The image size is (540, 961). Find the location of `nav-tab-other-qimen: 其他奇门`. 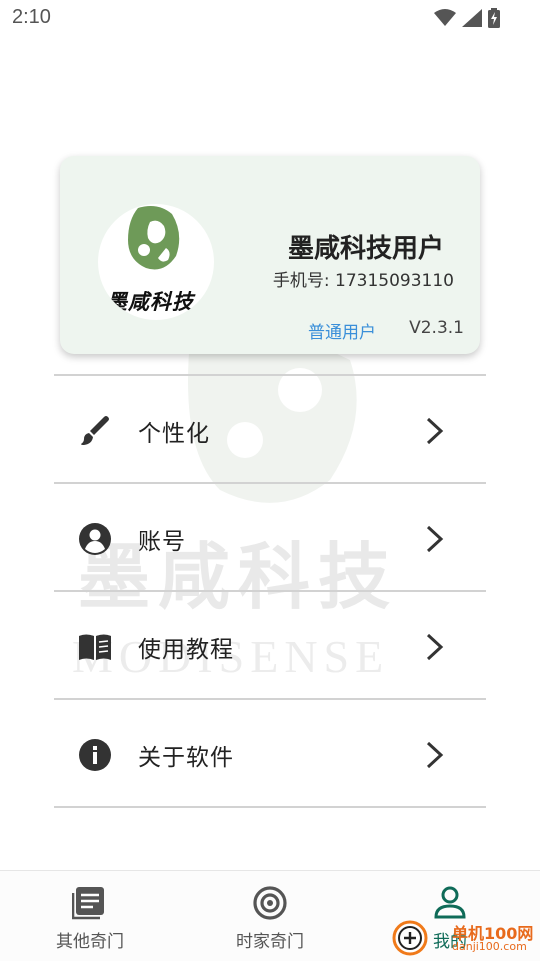

nav-tab-other-qimen: 其他奇门 is located at coordinates (90, 916).